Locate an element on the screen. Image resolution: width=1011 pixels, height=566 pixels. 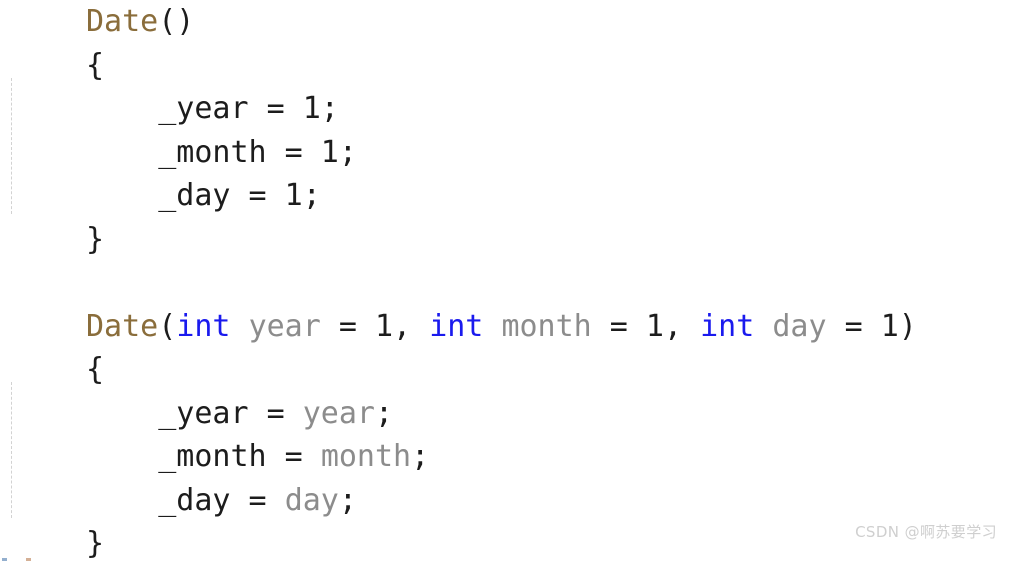
code-token: _month = 1; is located at coordinates (221, 152).